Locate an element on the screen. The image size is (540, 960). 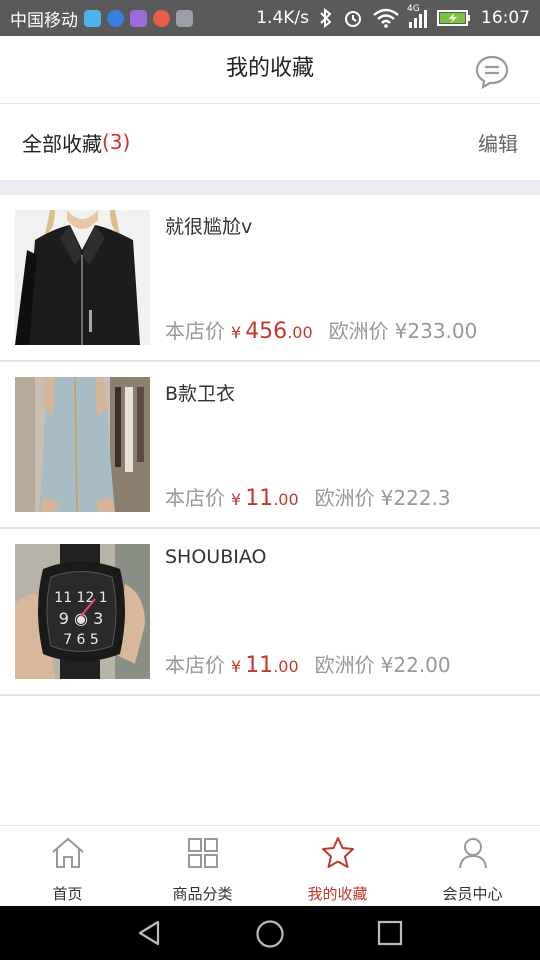
carrier-label: 中国移动 is located at coordinates (44, 20).